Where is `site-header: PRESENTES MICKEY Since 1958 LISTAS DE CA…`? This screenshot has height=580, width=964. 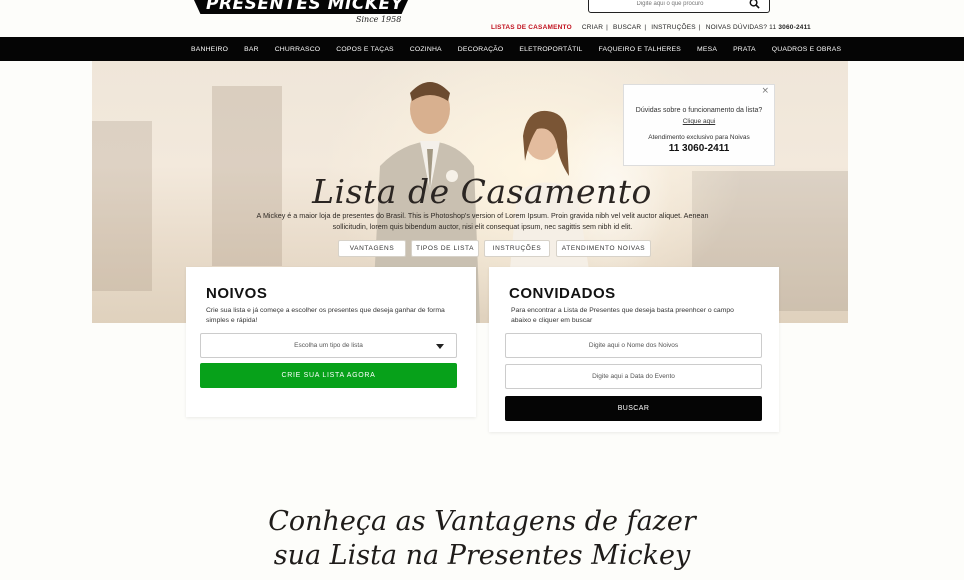 site-header: PRESENTES MICKEY Since 1958 LISTAS DE CA… is located at coordinates (482, 18).